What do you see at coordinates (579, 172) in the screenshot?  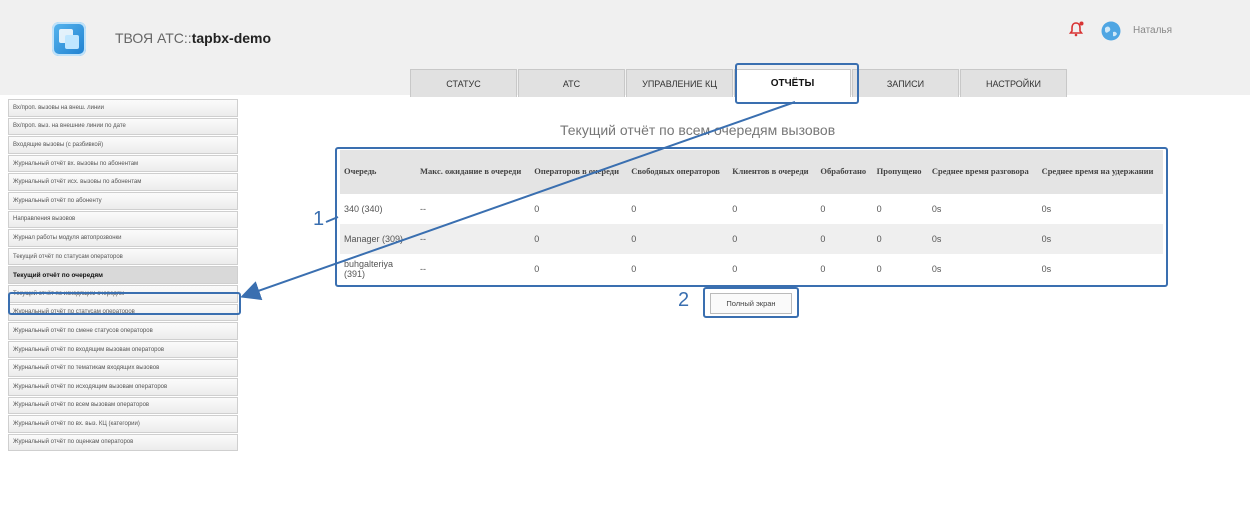 I see `column-header: Операторов в очереди` at bounding box center [579, 172].